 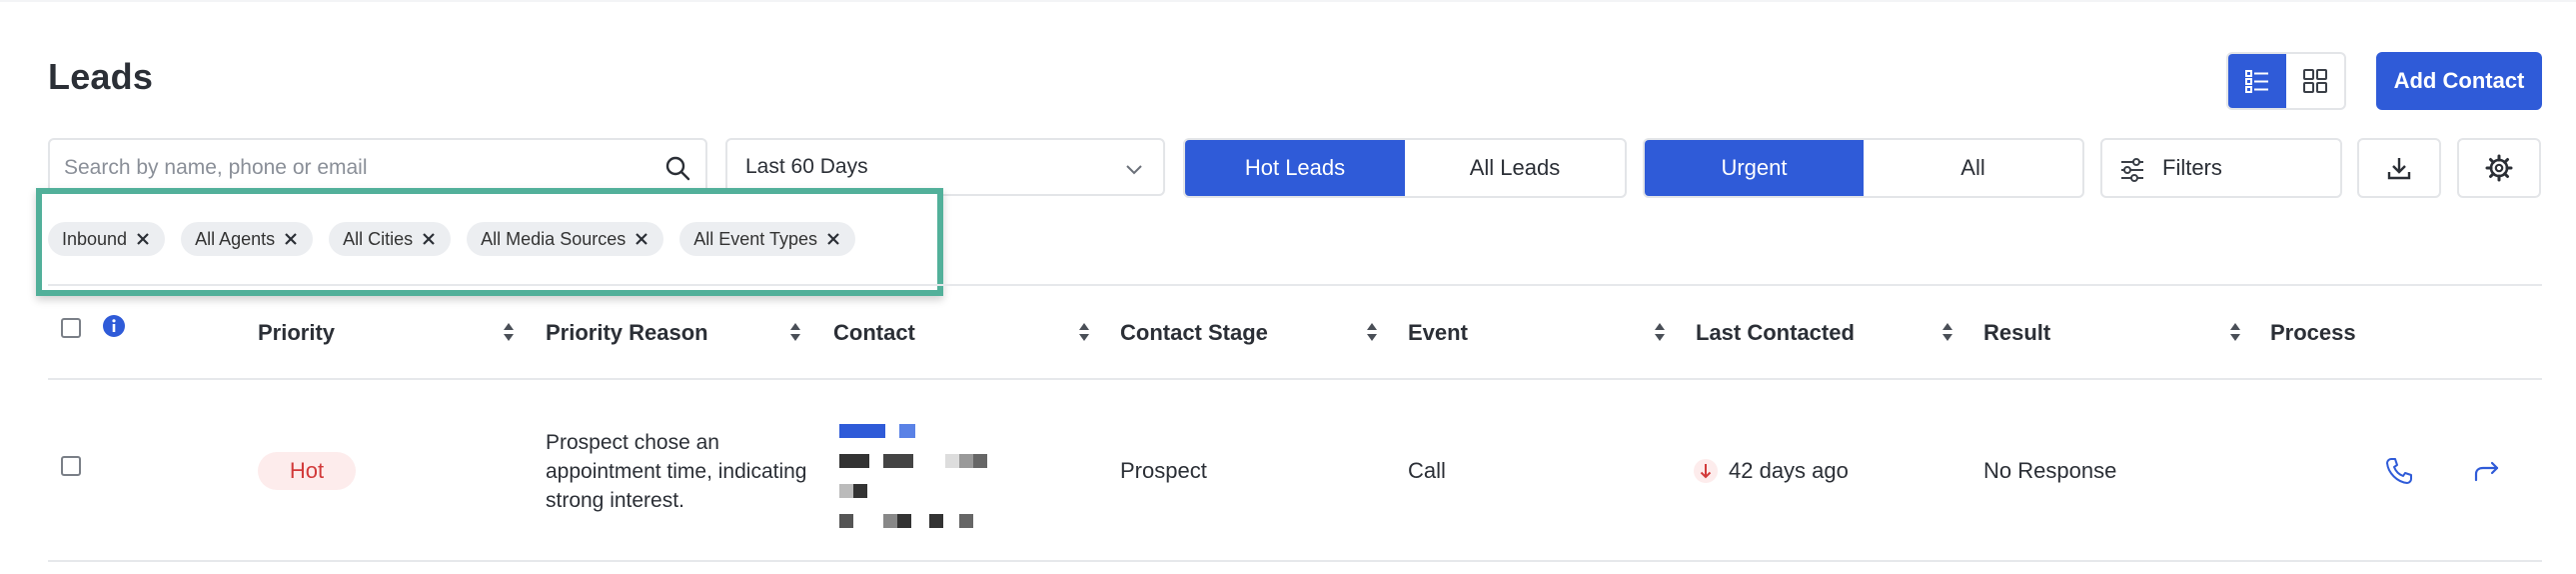 I want to click on priority-badge: Hot, so click(x=307, y=471).